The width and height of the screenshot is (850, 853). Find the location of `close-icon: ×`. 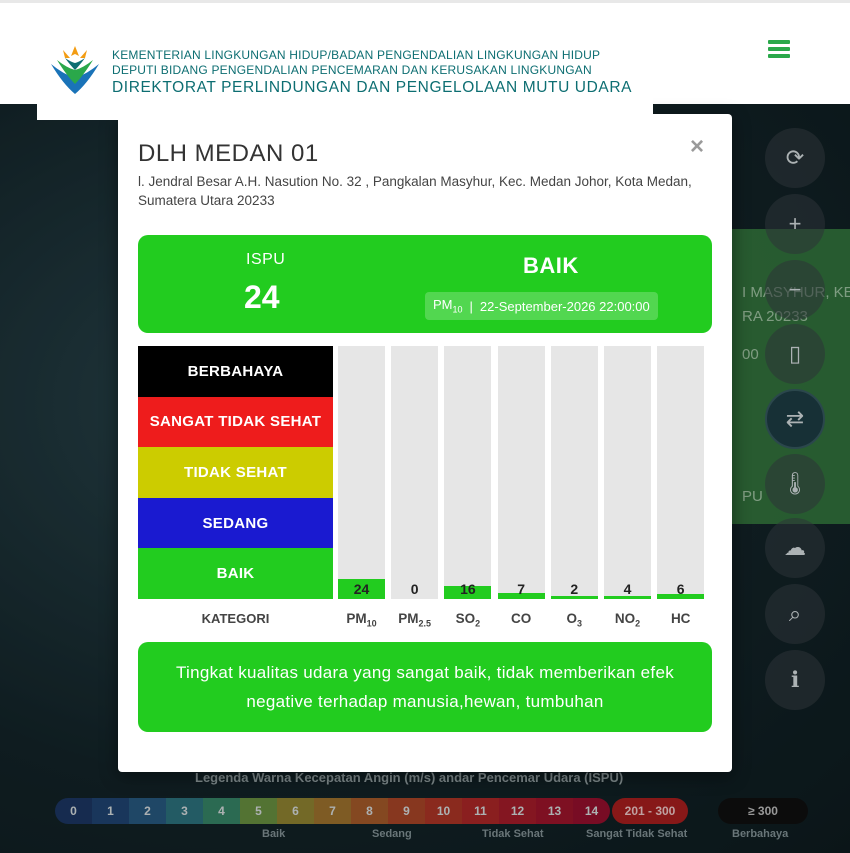

close-icon: × is located at coordinates (697, 147).